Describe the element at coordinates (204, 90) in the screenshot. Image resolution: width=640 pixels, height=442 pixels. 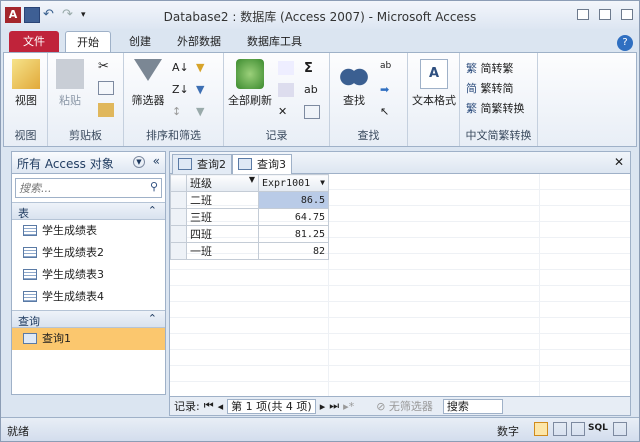
I see `advanced-filter-icon: ▼` at that location.